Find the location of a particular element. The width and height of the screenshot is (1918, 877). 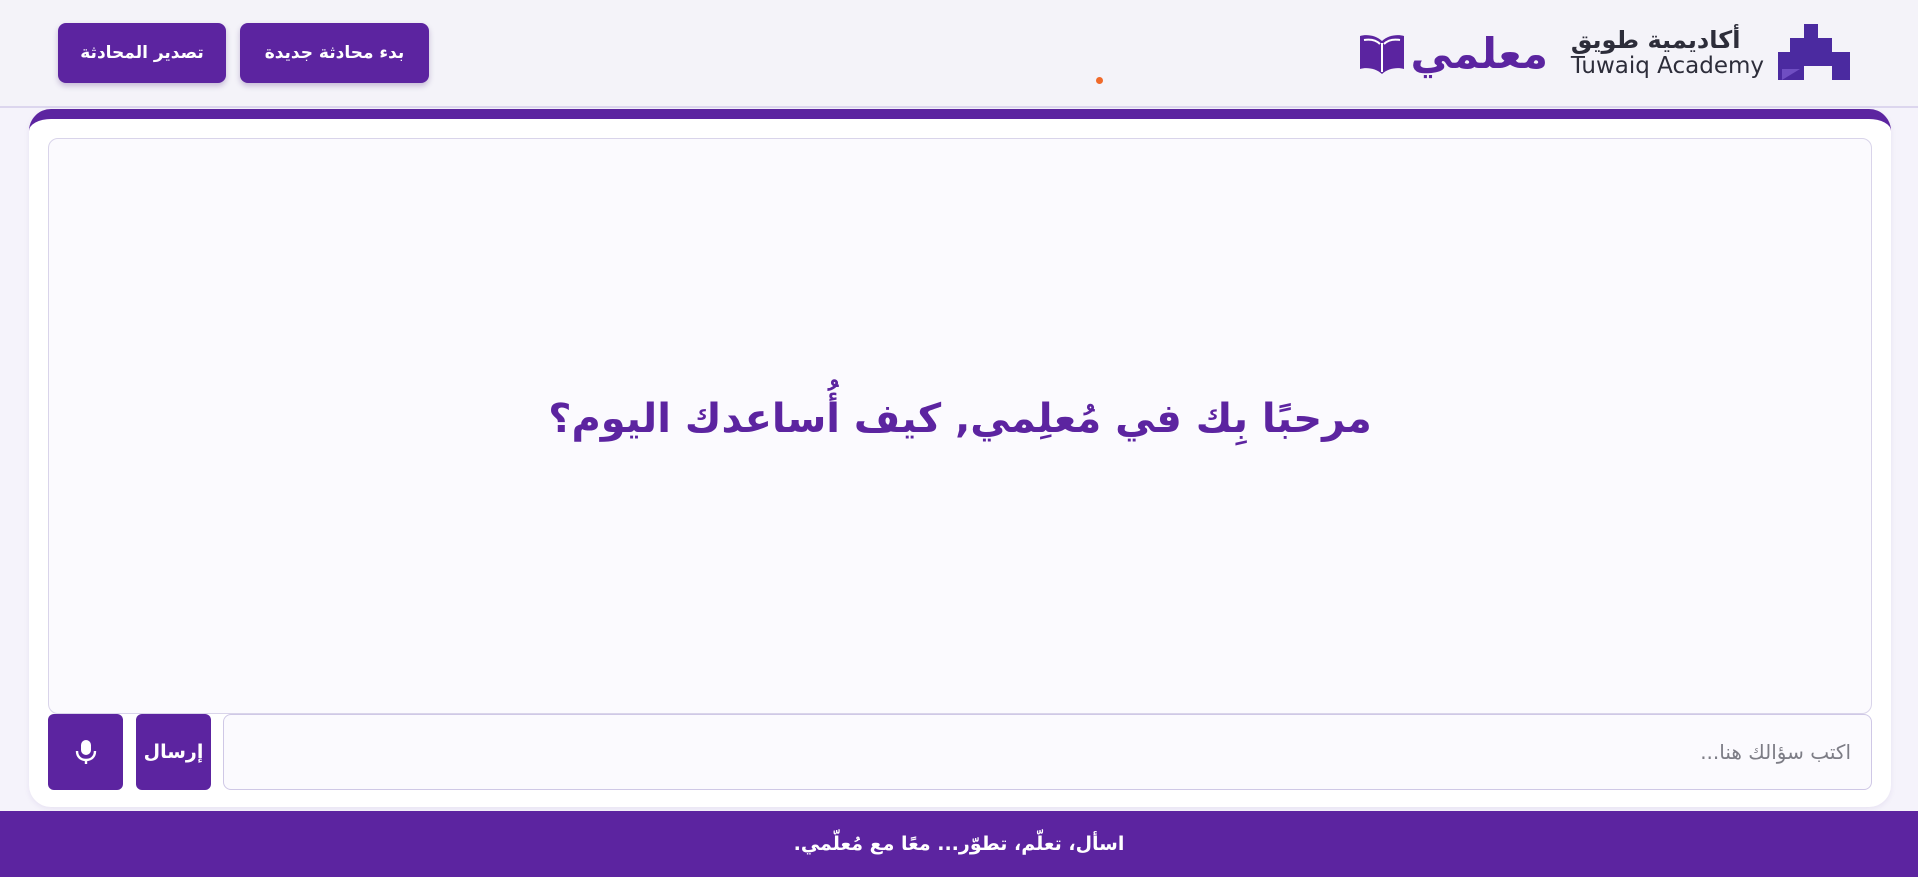

app-name: معلمي is located at coordinates (1479, 53).